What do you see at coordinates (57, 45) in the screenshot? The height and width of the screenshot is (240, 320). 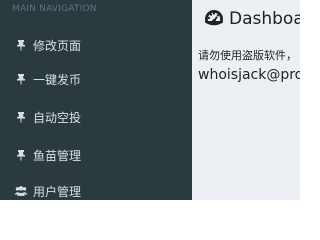 I see `sidebar-item-label: 修改页面` at bounding box center [57, 45].